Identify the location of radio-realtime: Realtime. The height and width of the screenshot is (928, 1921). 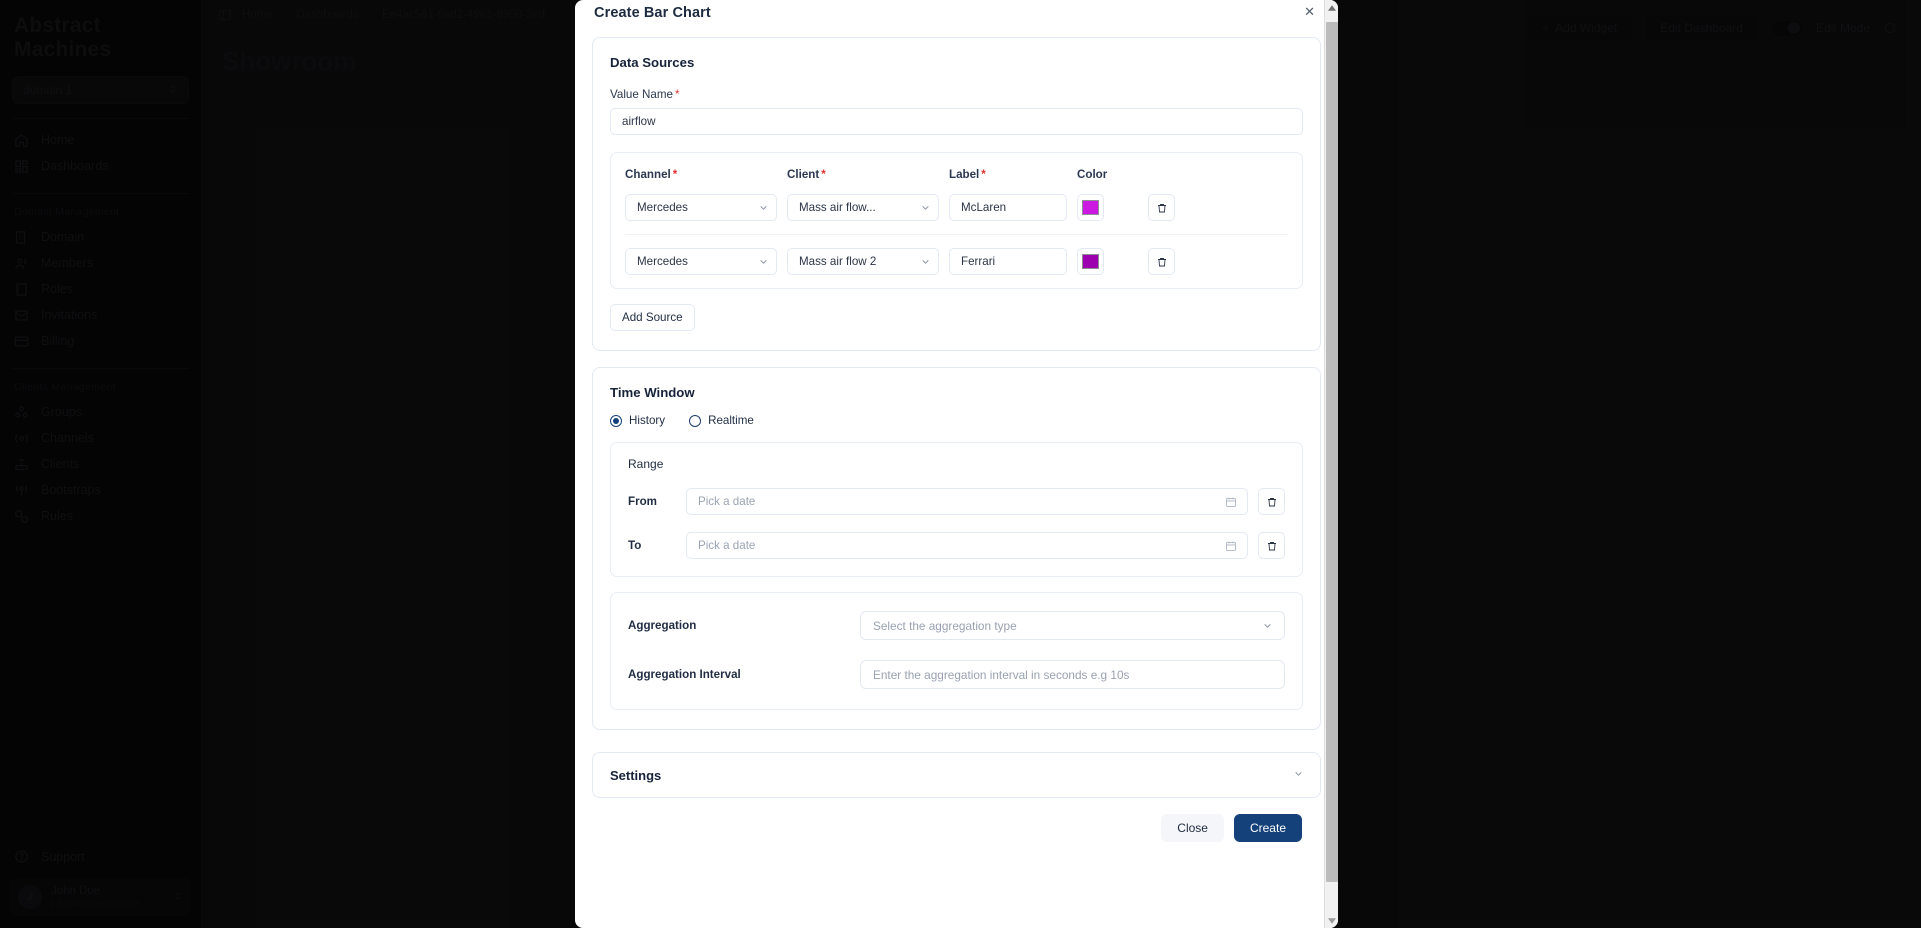
(721, 420).